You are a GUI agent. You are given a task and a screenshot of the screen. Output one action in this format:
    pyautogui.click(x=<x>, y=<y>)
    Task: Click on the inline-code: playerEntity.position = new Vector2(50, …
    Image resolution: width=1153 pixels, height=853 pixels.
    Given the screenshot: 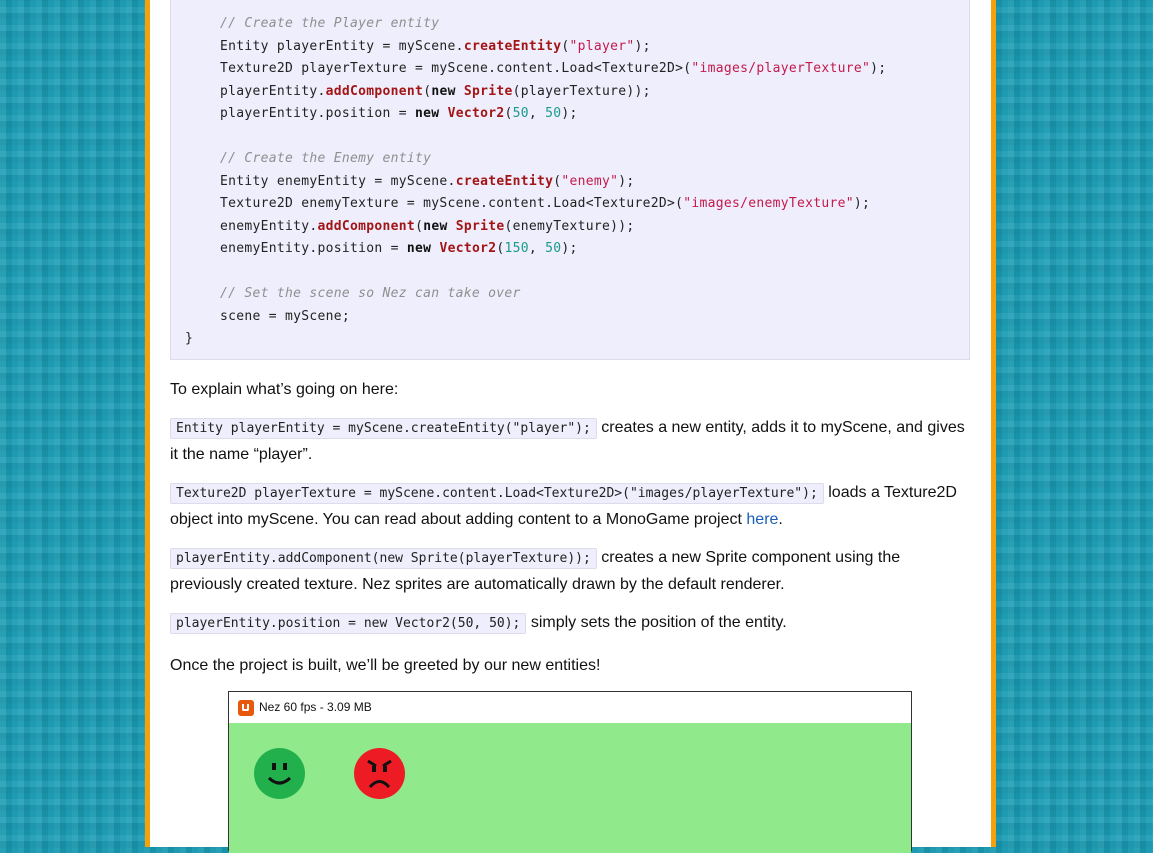 What is the action you would take?
    pyautogui.click(x=348, y=623)
    